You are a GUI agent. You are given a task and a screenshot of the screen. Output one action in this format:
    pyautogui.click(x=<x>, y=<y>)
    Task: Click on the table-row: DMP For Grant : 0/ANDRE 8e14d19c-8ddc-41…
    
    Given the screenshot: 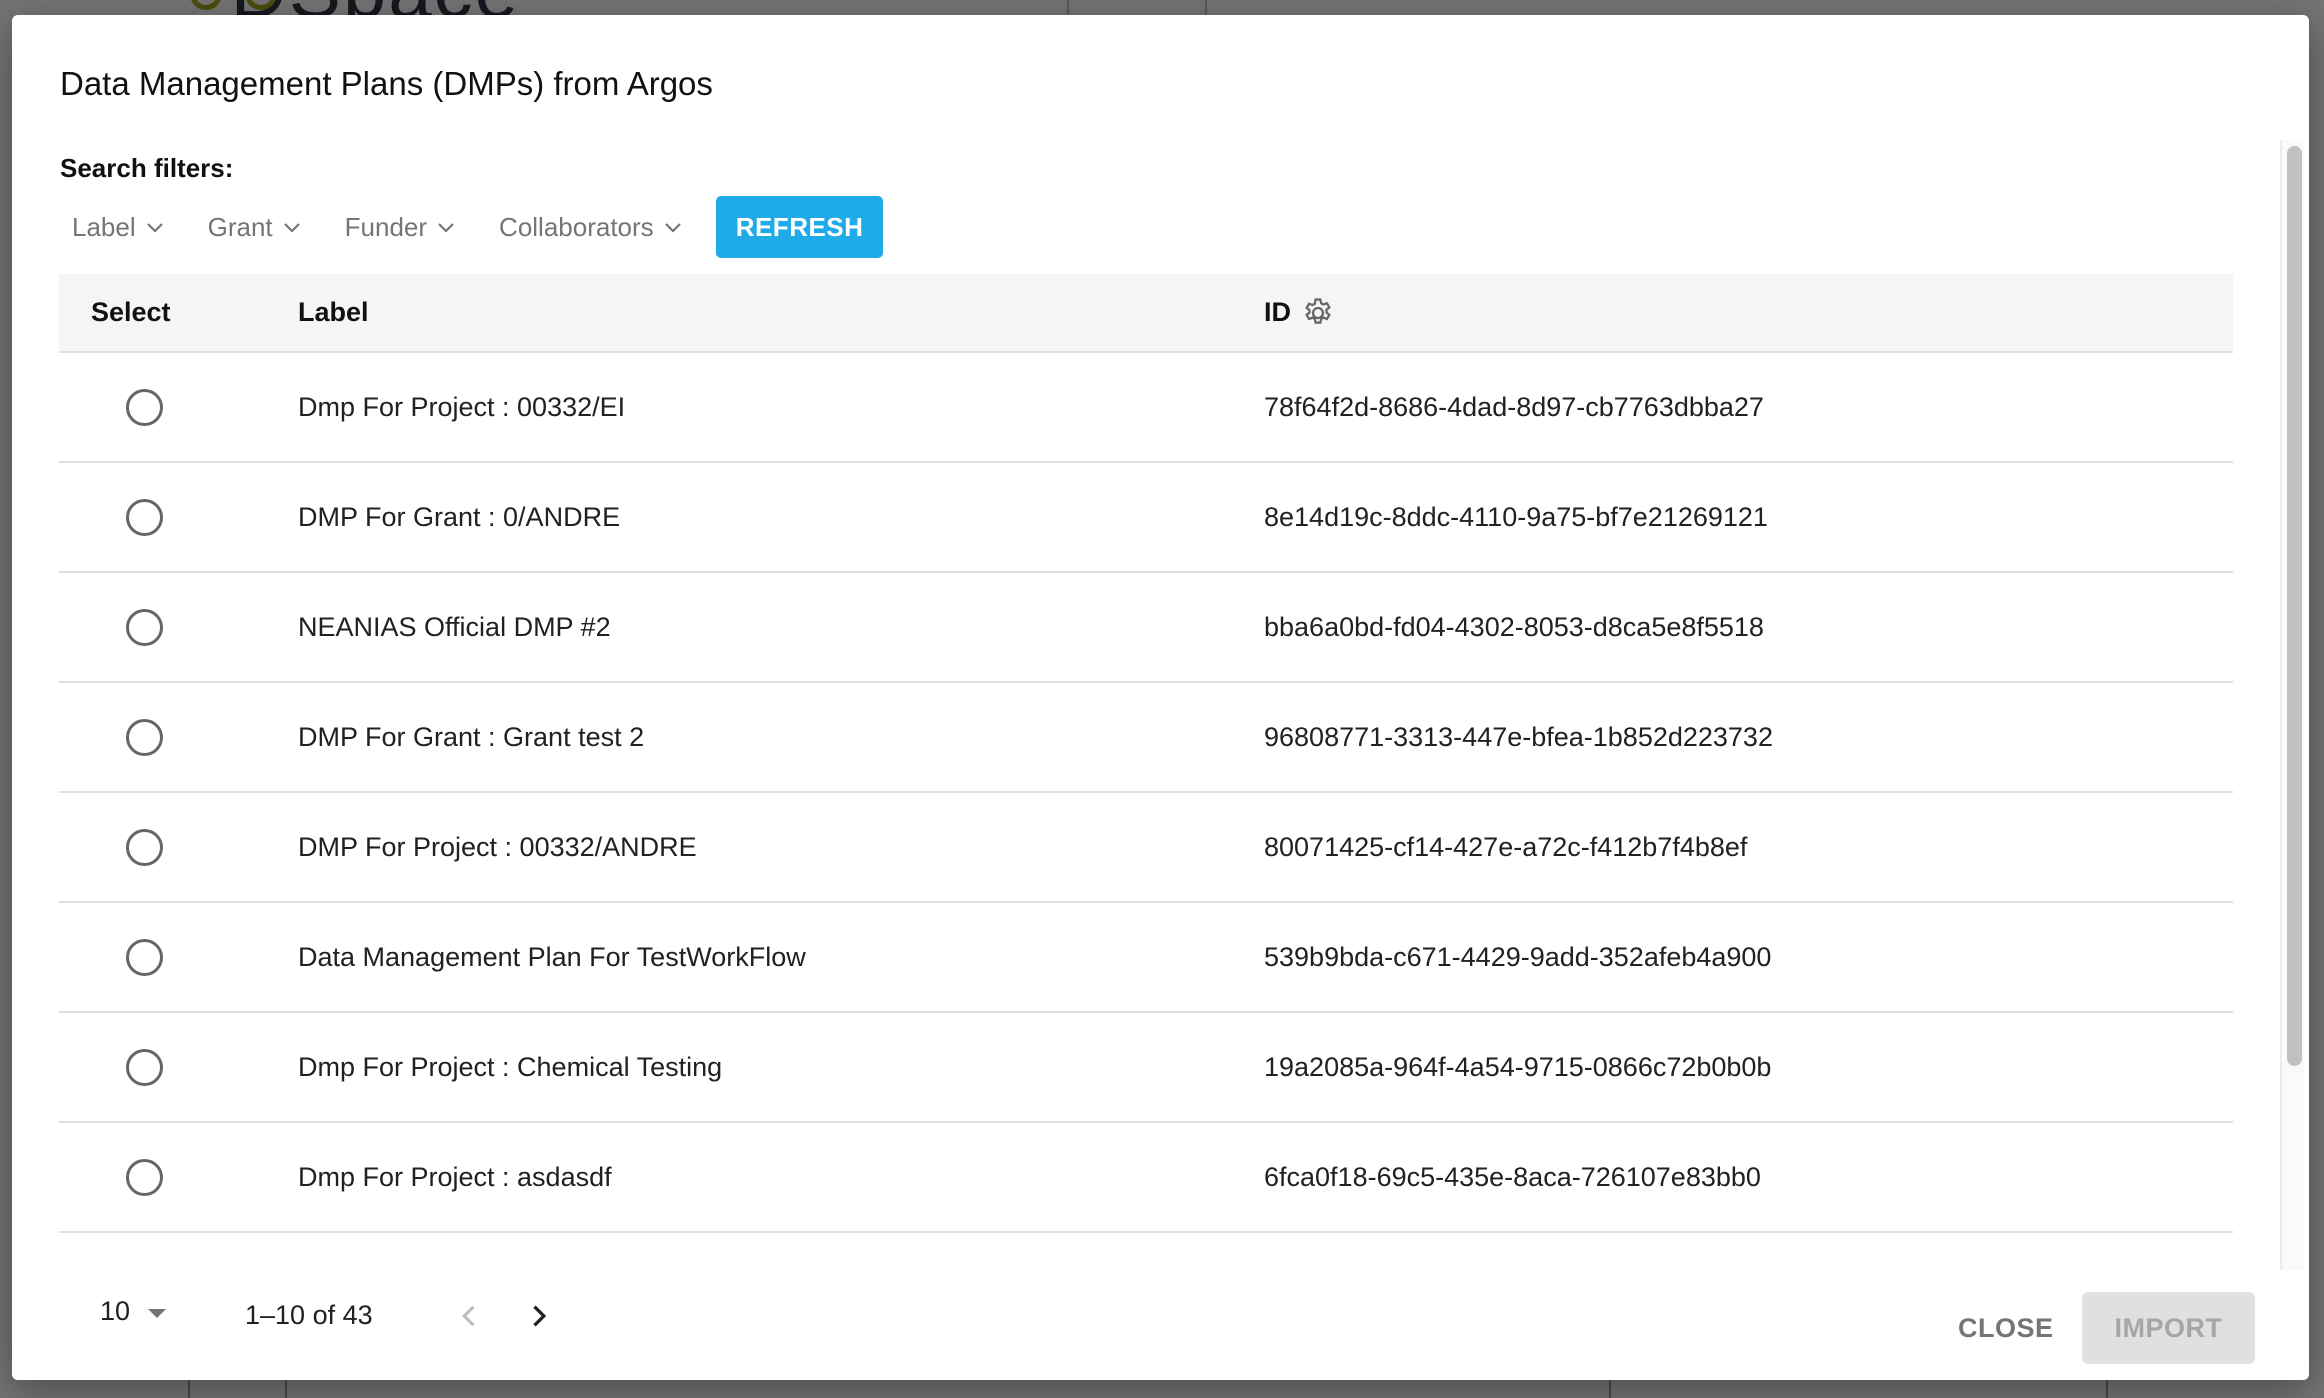 What is the action you would take?
    pyautogui.click(x=1146, y=518)
    